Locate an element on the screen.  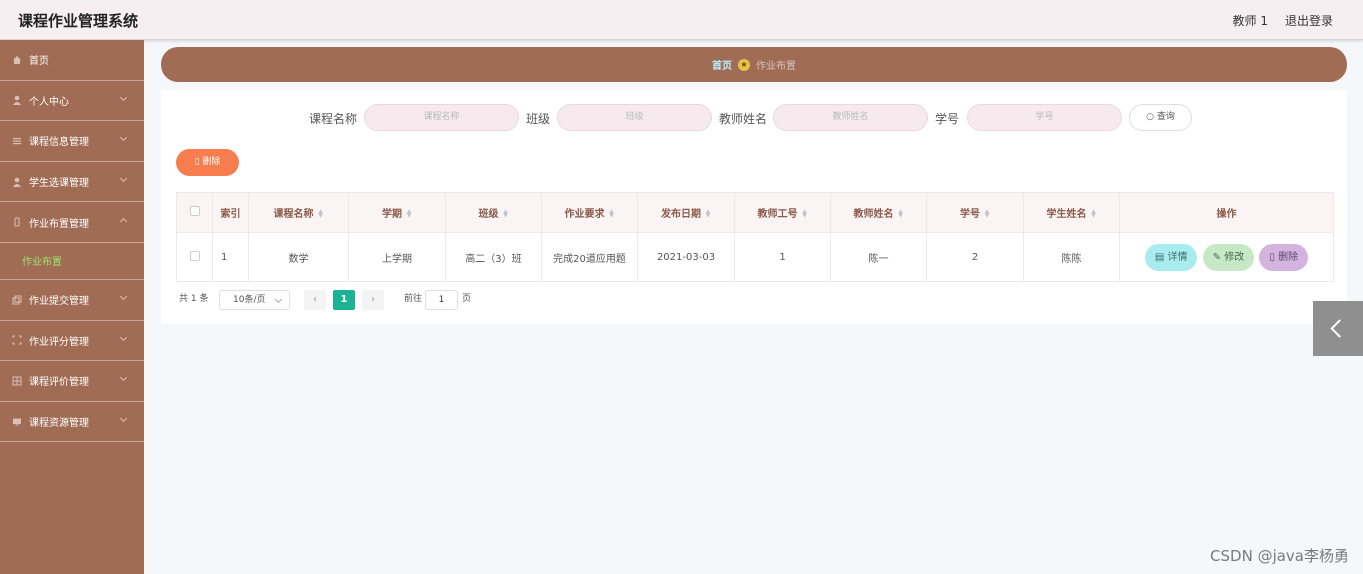
next-page-button: › is located at coordinates (373, 300).